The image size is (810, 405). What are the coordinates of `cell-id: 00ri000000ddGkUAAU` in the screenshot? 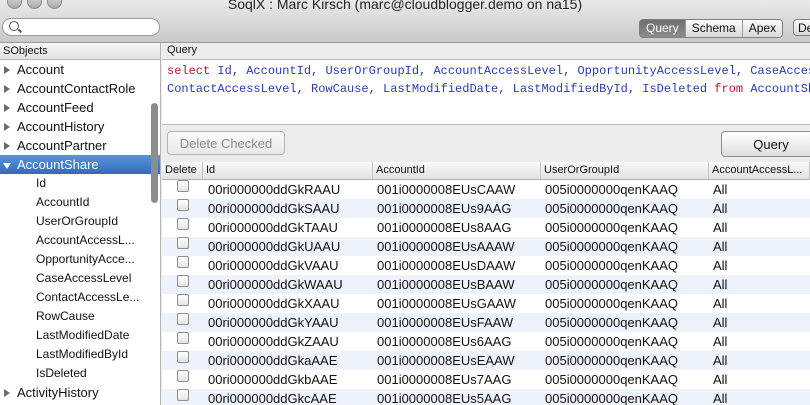 It's located at (274, 246).